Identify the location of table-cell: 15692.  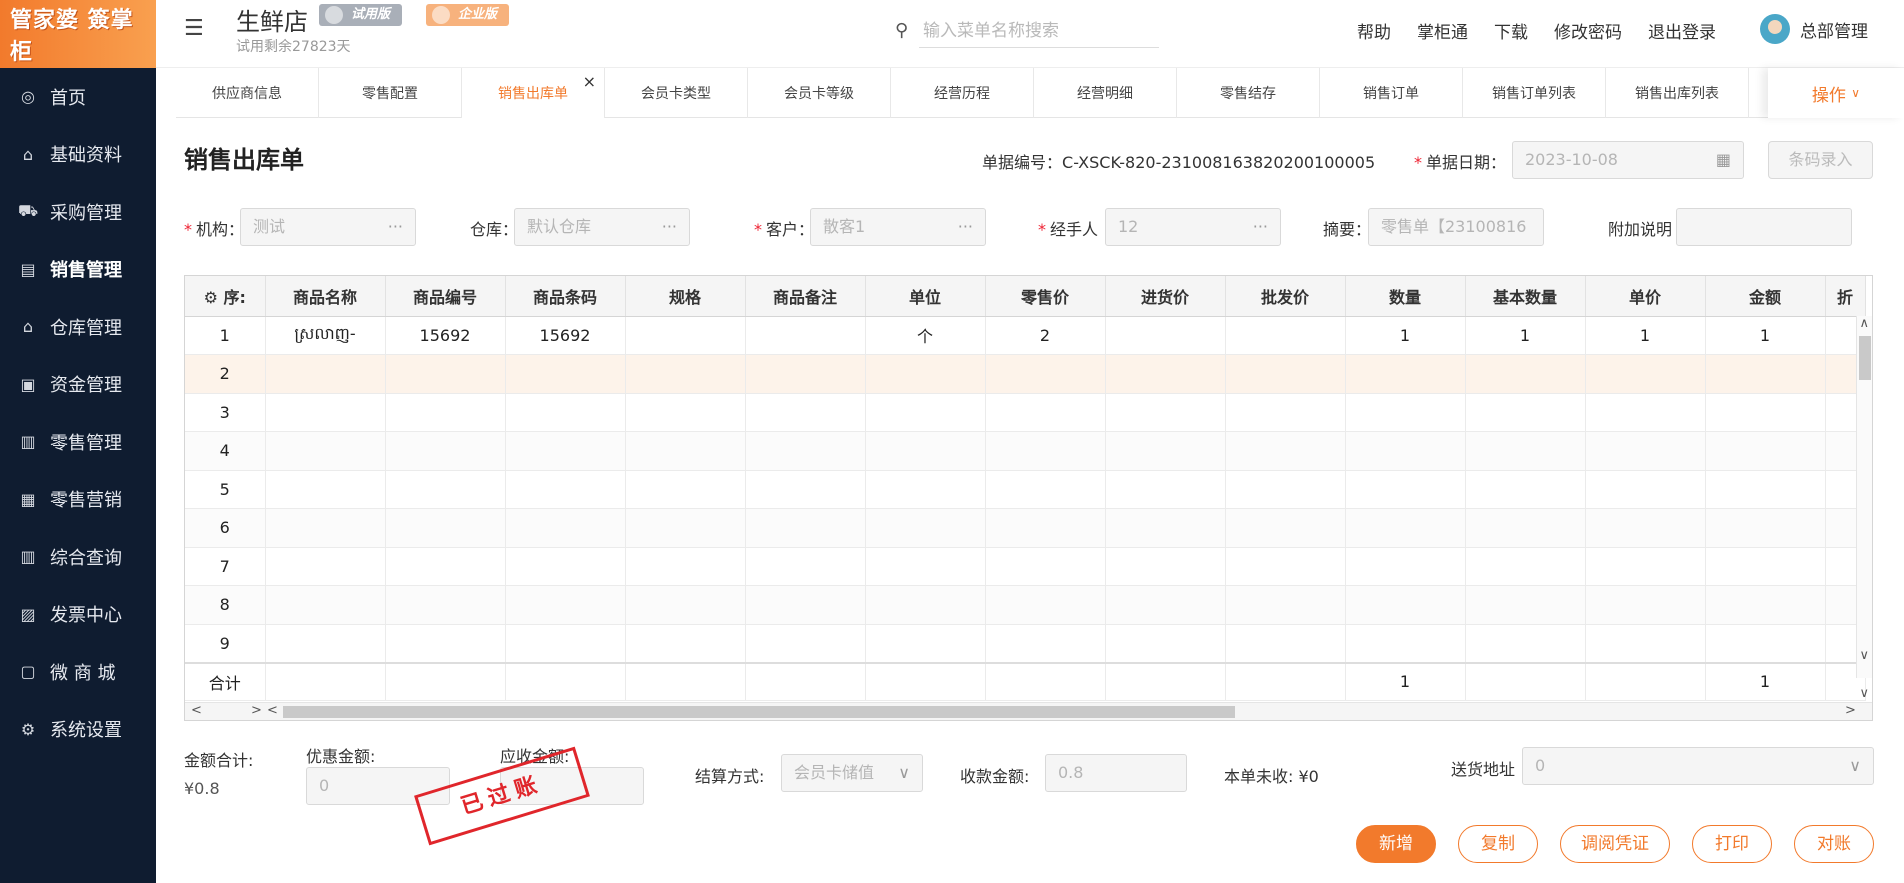
(445, 335).